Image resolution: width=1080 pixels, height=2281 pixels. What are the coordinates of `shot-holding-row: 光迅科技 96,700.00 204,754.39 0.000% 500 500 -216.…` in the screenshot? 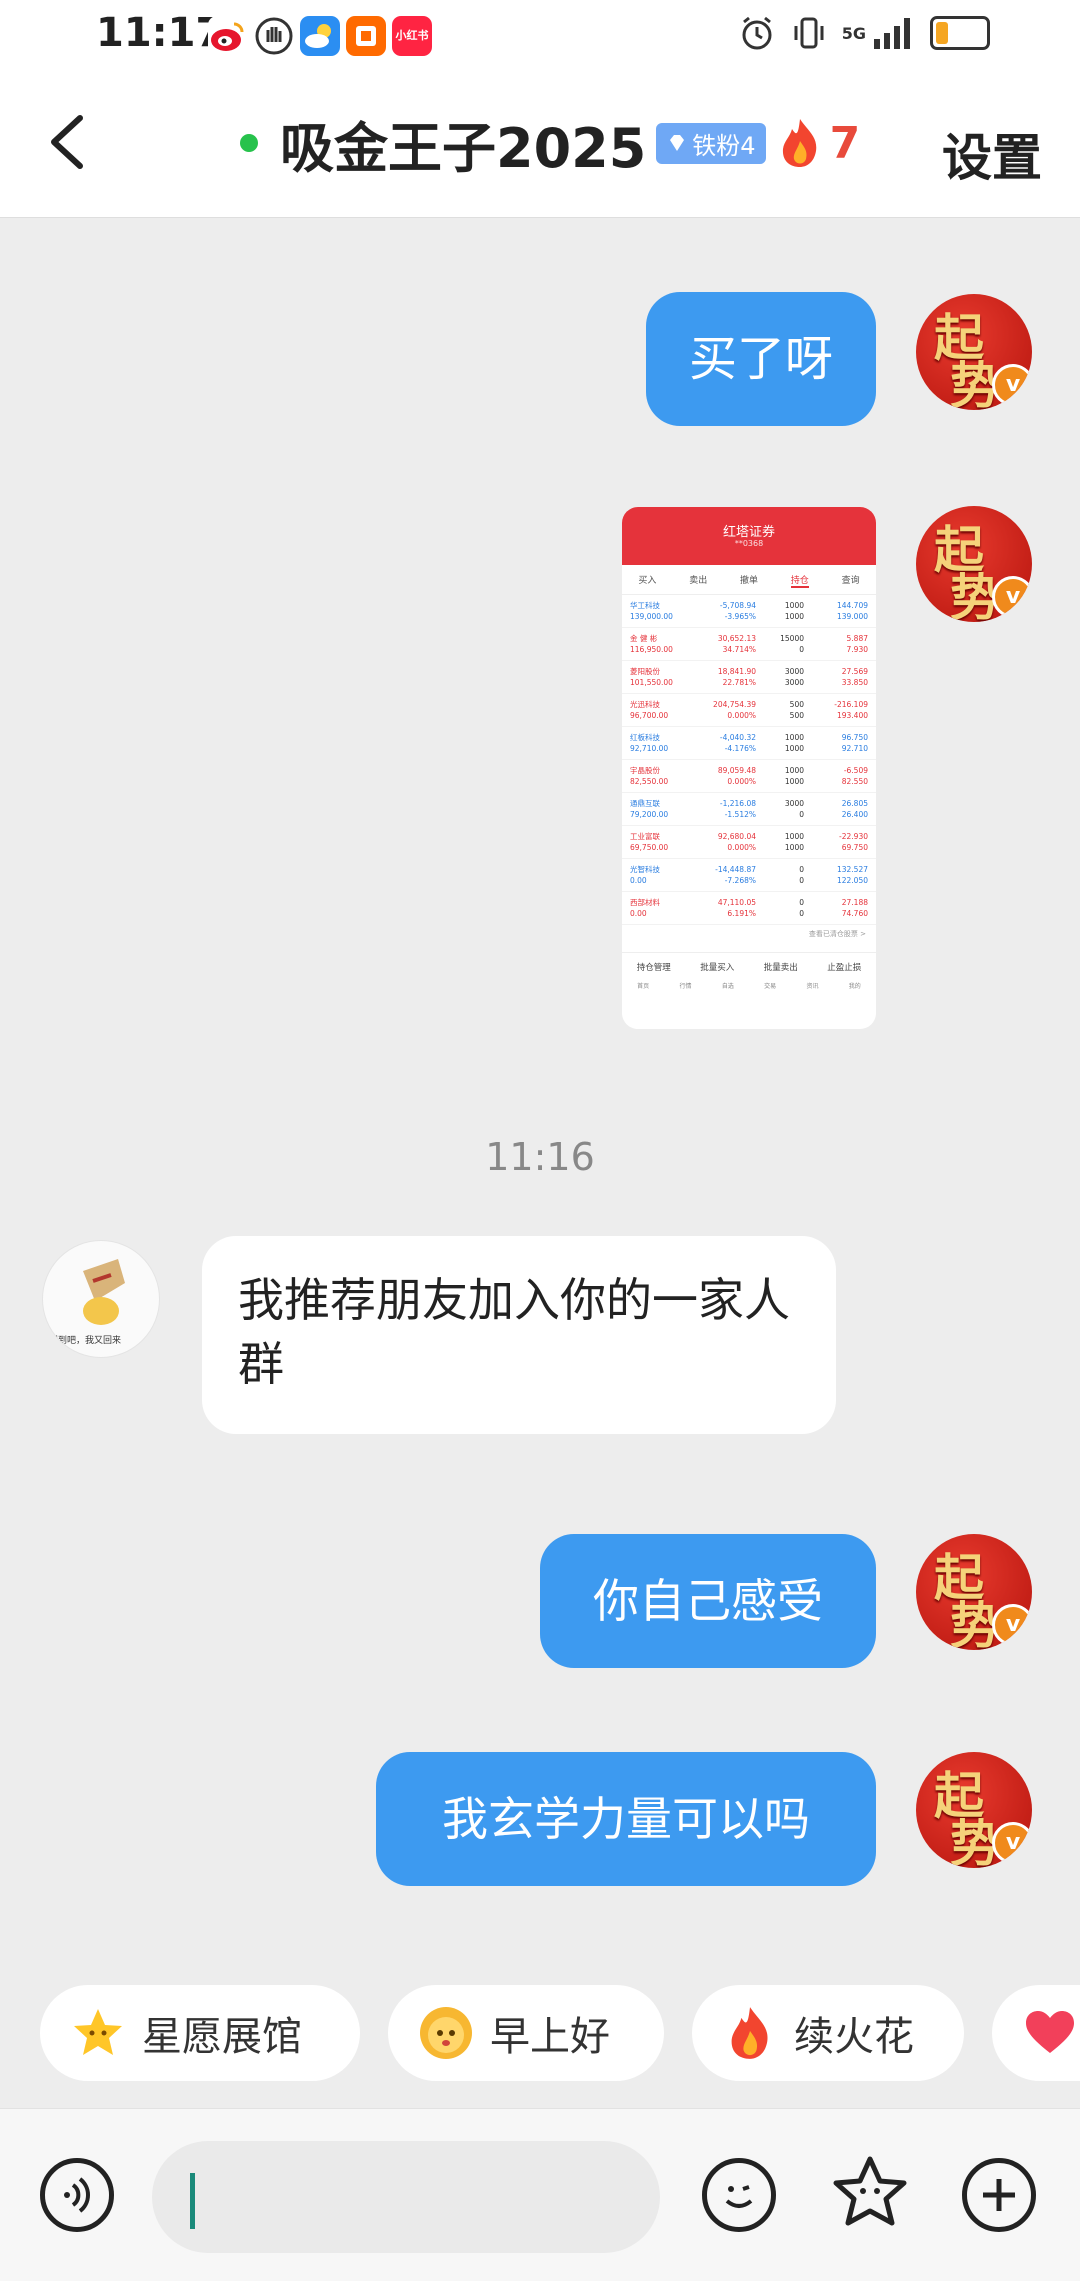 It's located at (749, 710).